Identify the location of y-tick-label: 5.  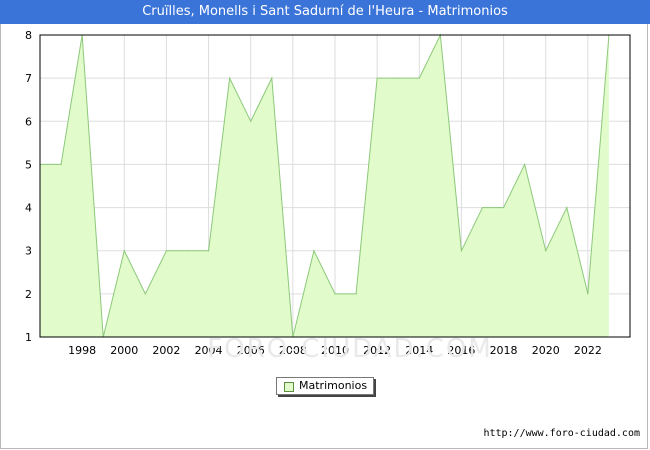
(28, 164).